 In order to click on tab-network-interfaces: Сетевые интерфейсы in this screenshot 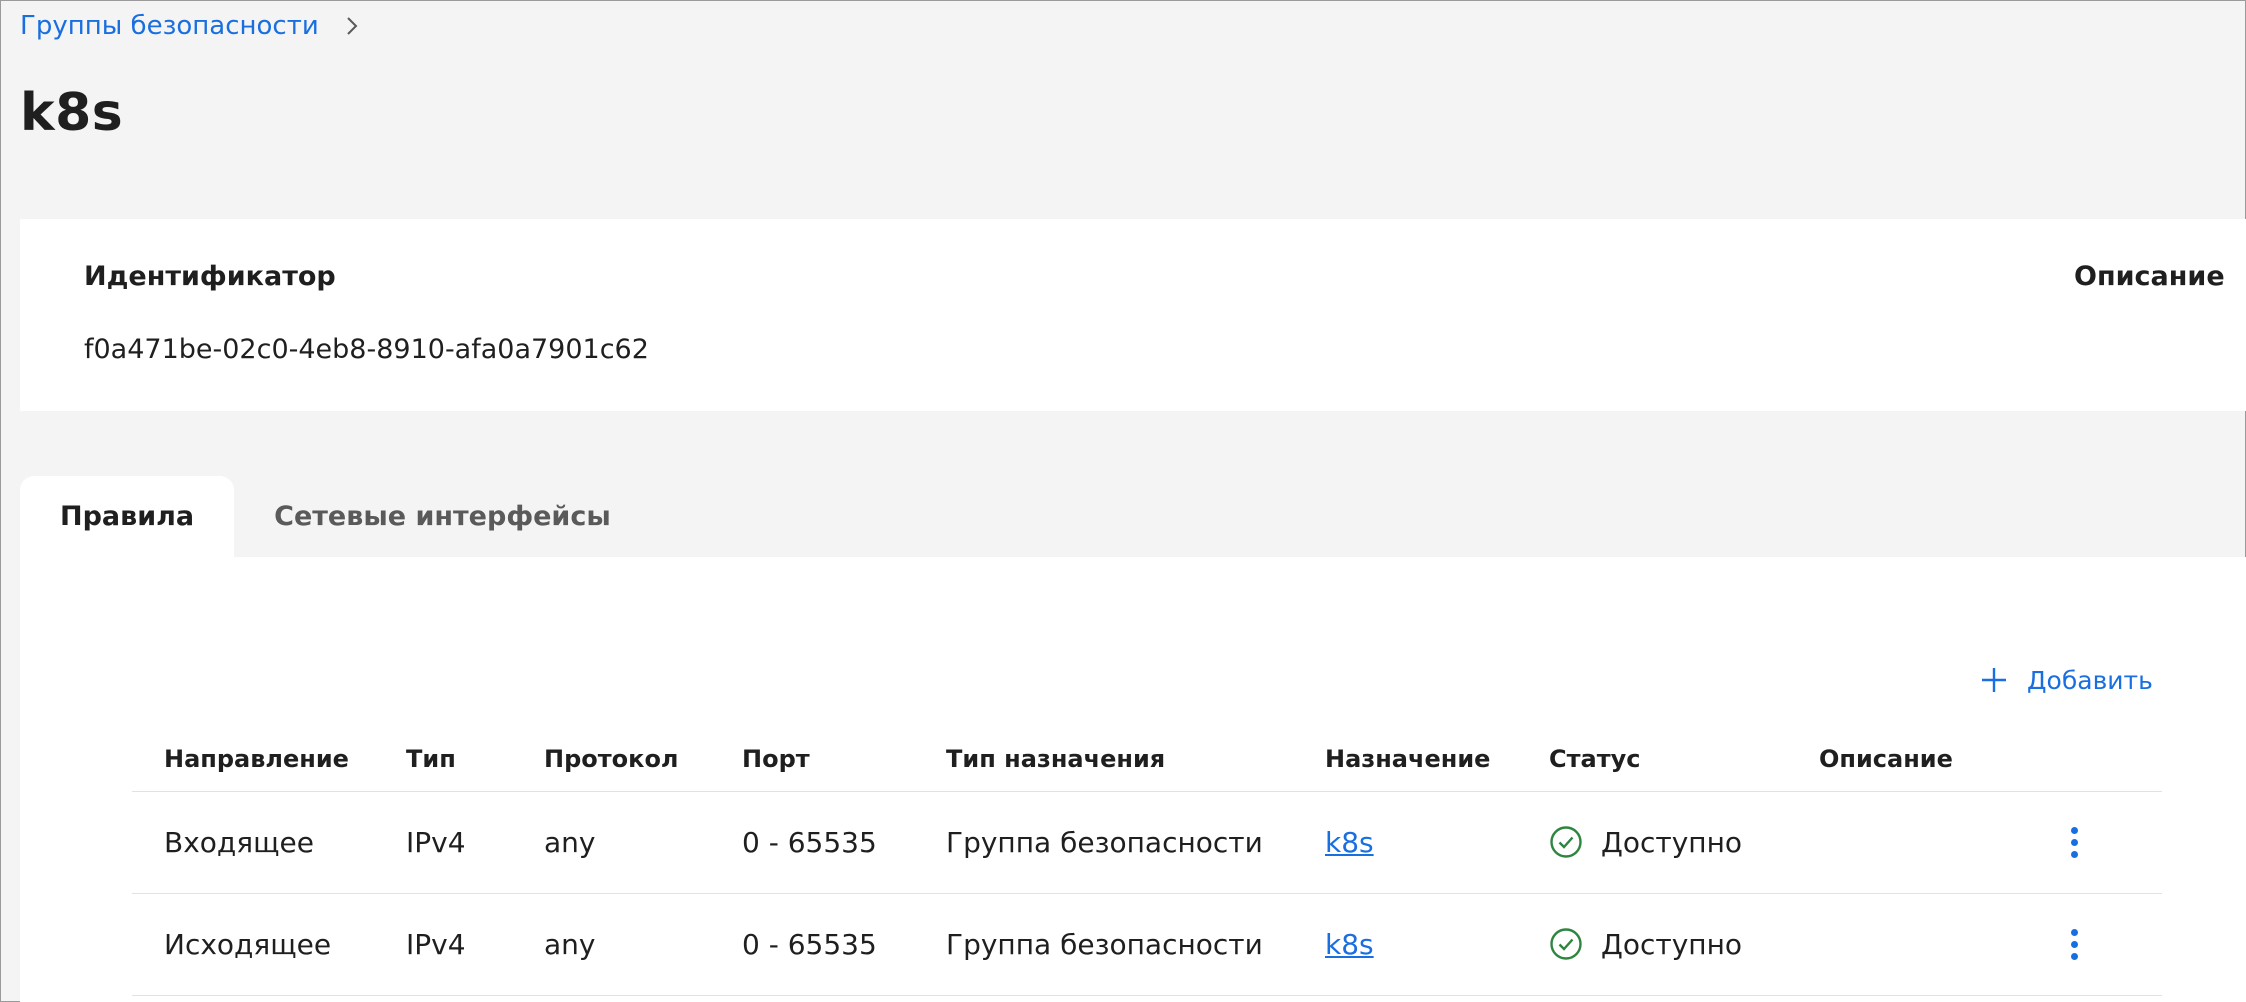, I will do `click(442, 516)`.